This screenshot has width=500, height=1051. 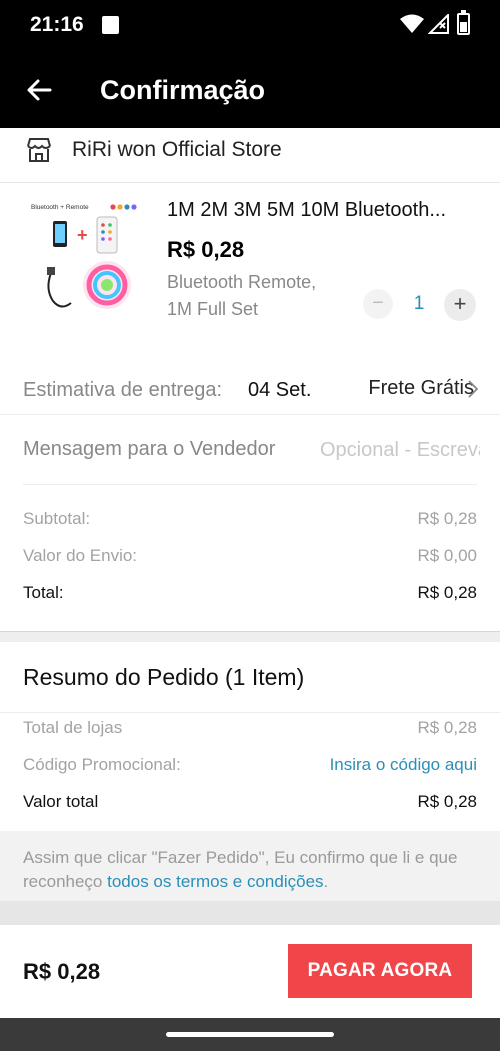 What do you see at coordinates (250, 26) in the screenshot?
I see `status-bar: 21:16` at bounding box center [250, 26].